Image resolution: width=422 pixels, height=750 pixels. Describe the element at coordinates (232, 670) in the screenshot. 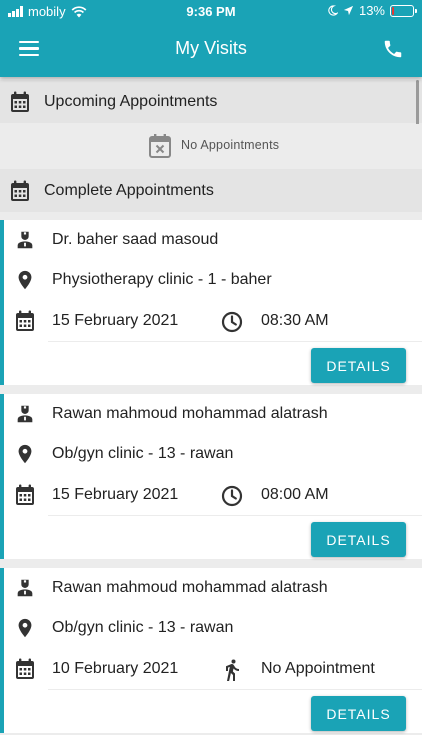

I see `walking-person-icon` at that location.